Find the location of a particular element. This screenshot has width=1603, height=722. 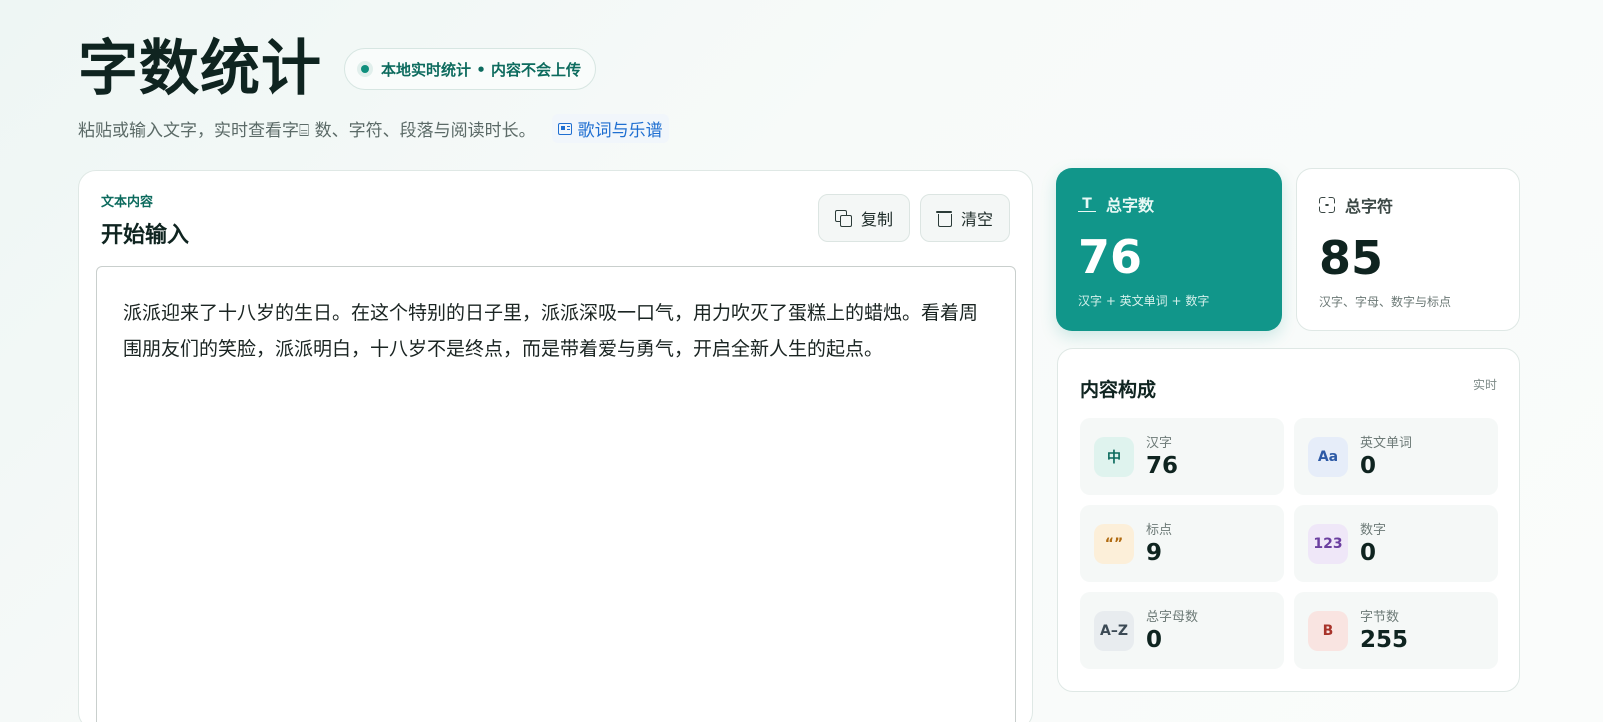

bytes-icon: B is located at coordinates (1328, 630).